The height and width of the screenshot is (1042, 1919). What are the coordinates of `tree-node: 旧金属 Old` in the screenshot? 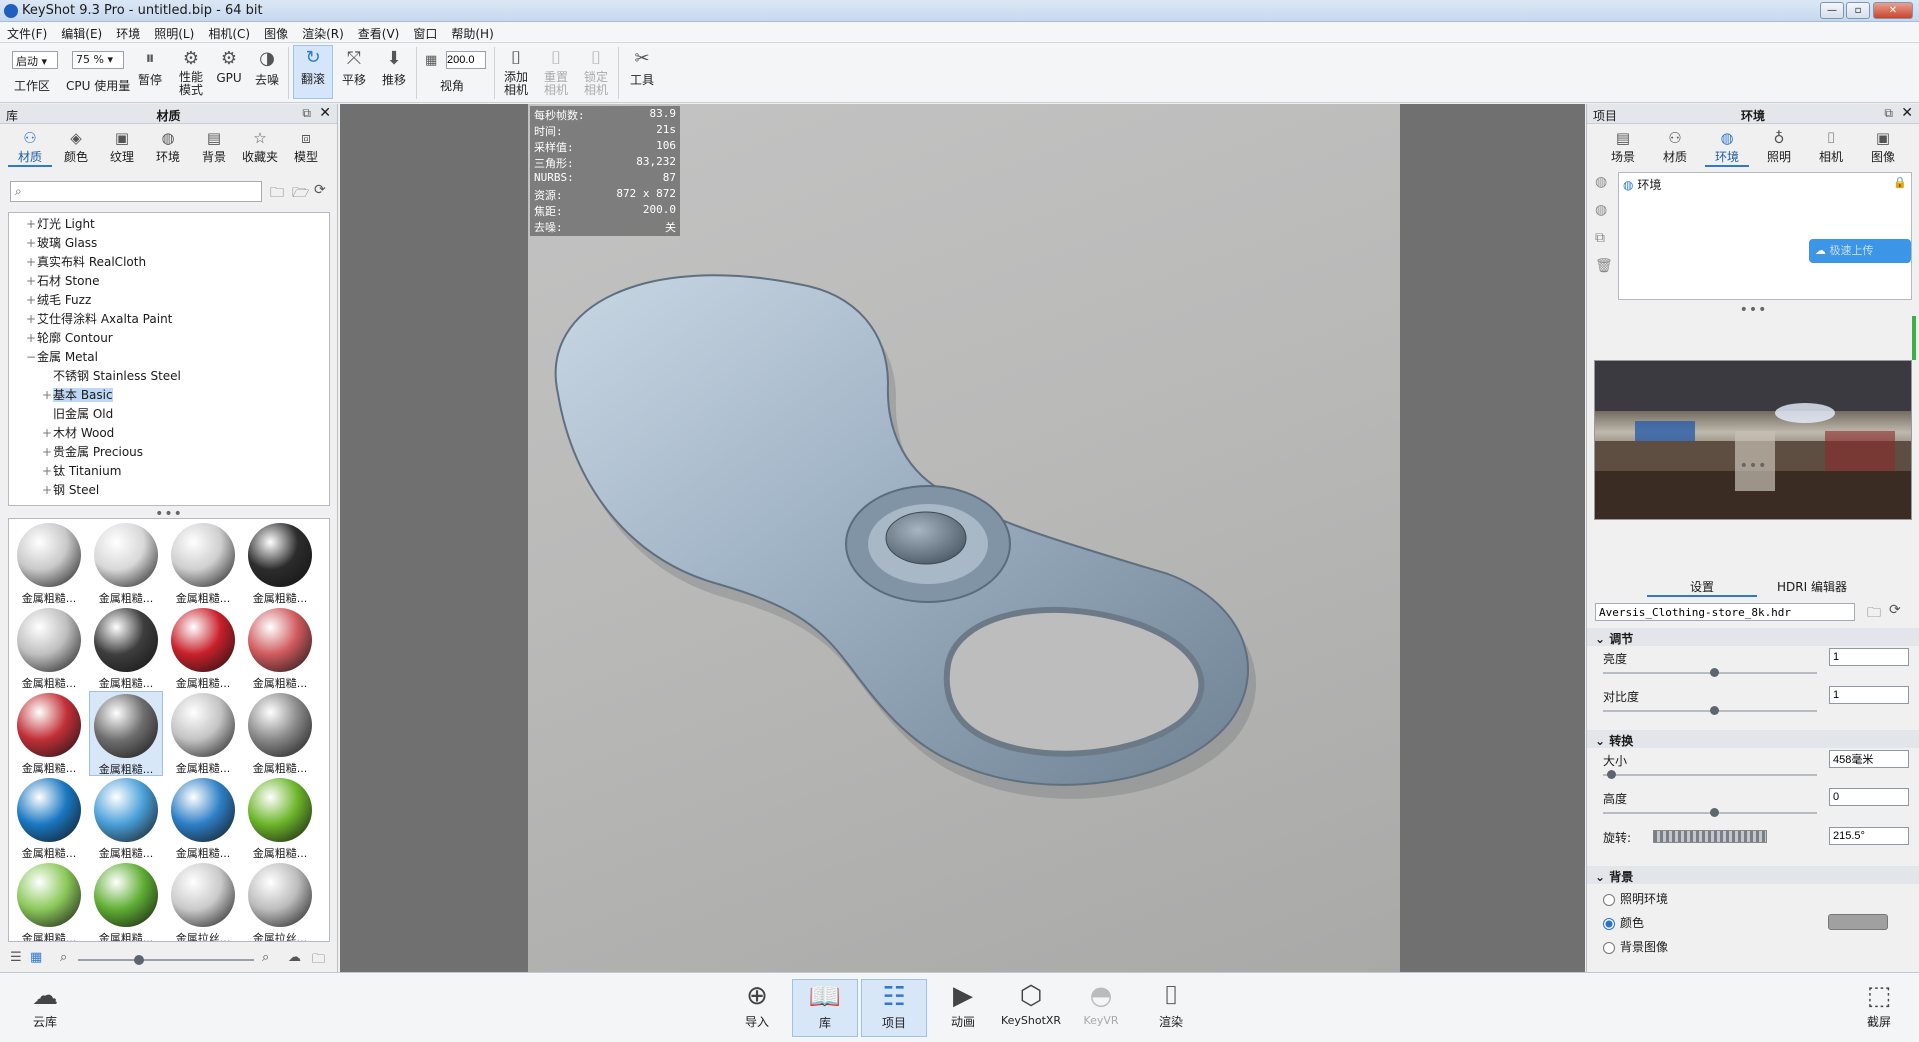 It's located at (164, 414).